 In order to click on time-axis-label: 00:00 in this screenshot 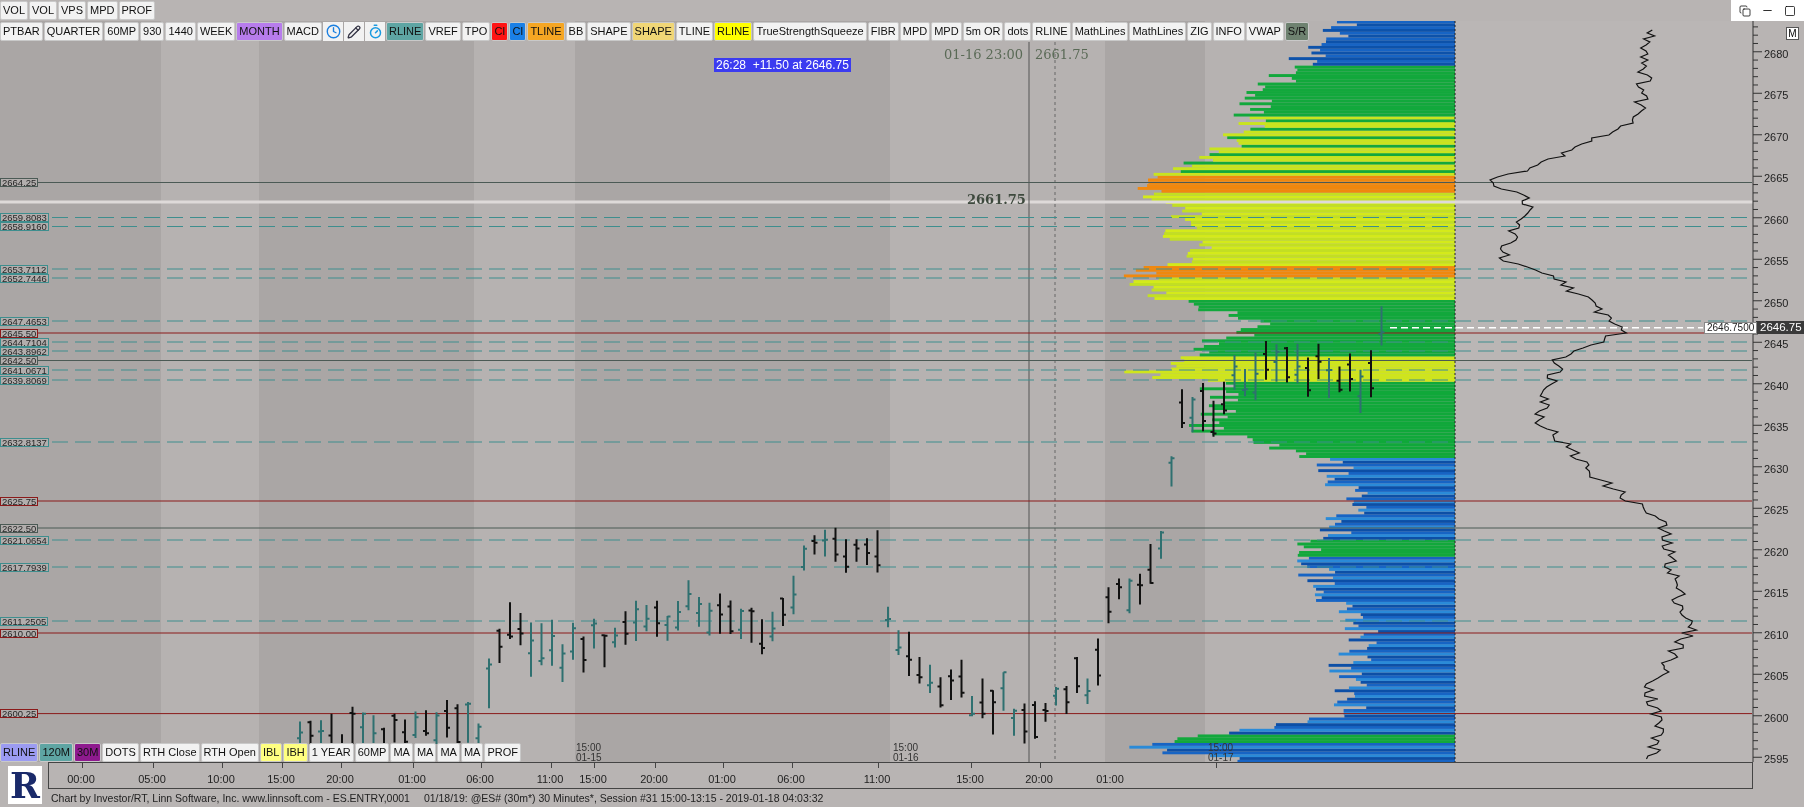, I will do `click(81, 779)`.